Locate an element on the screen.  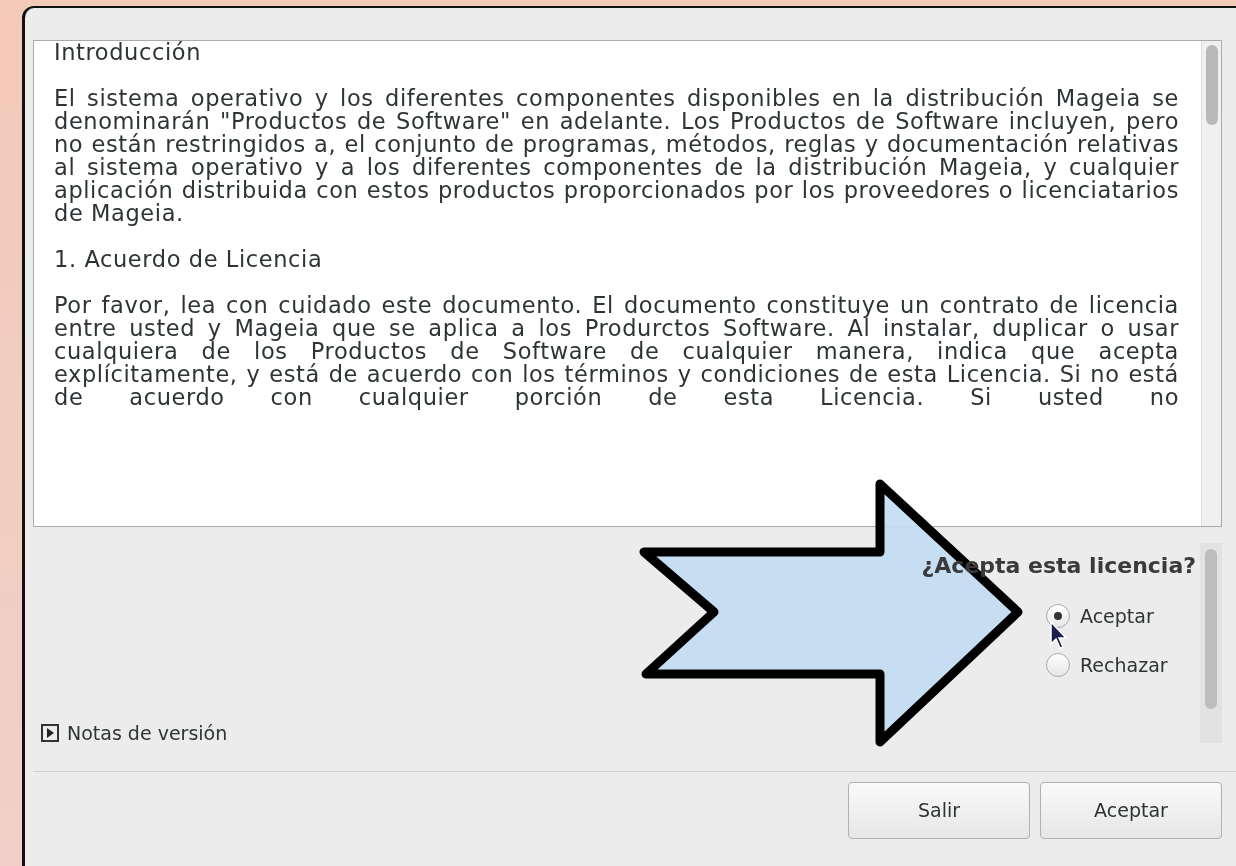
expander-icon is located at coordinates (50, 733).